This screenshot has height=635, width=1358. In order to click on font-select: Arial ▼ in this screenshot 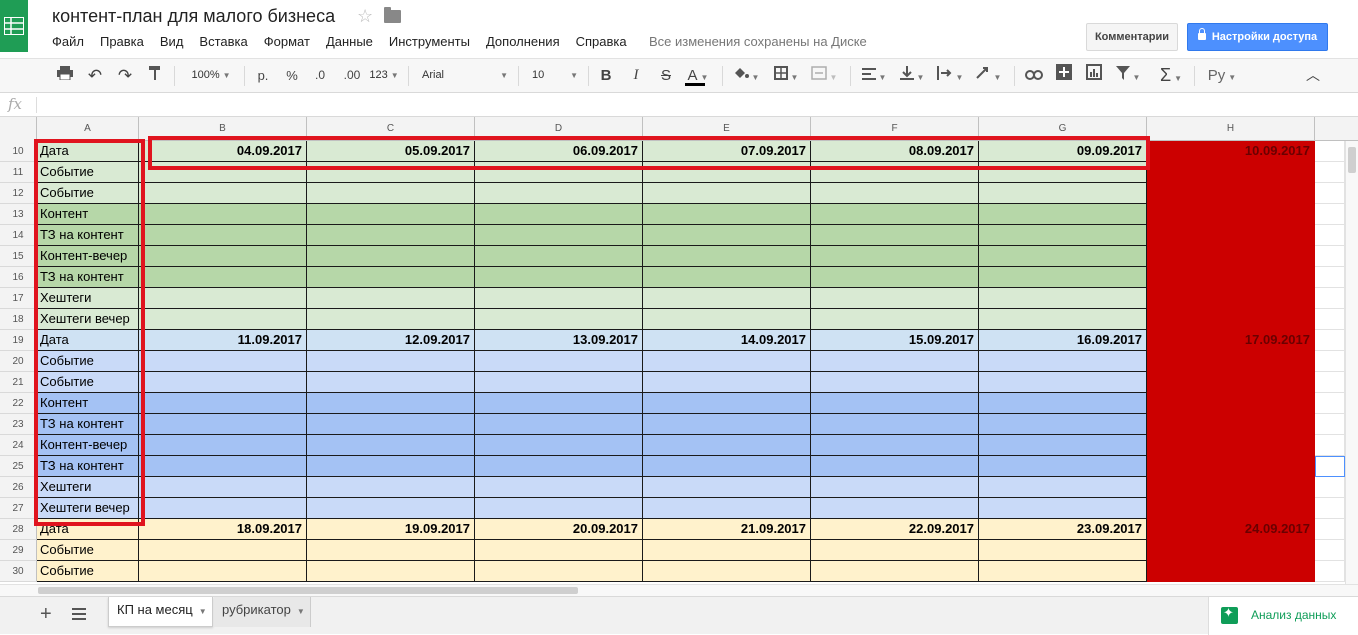, I will do `click(464, 75)`.